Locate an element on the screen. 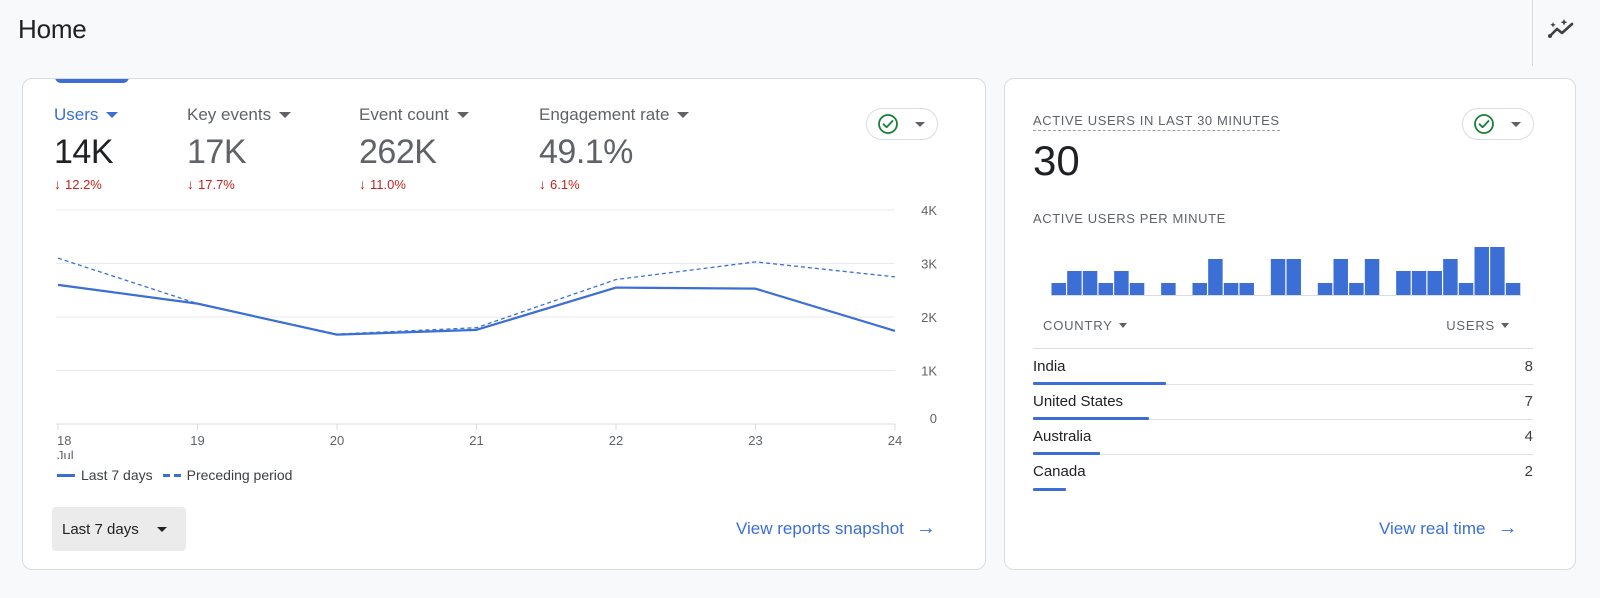 The image size is (1600, 598). country-users: 2 is located at coordinates (1528, 471).